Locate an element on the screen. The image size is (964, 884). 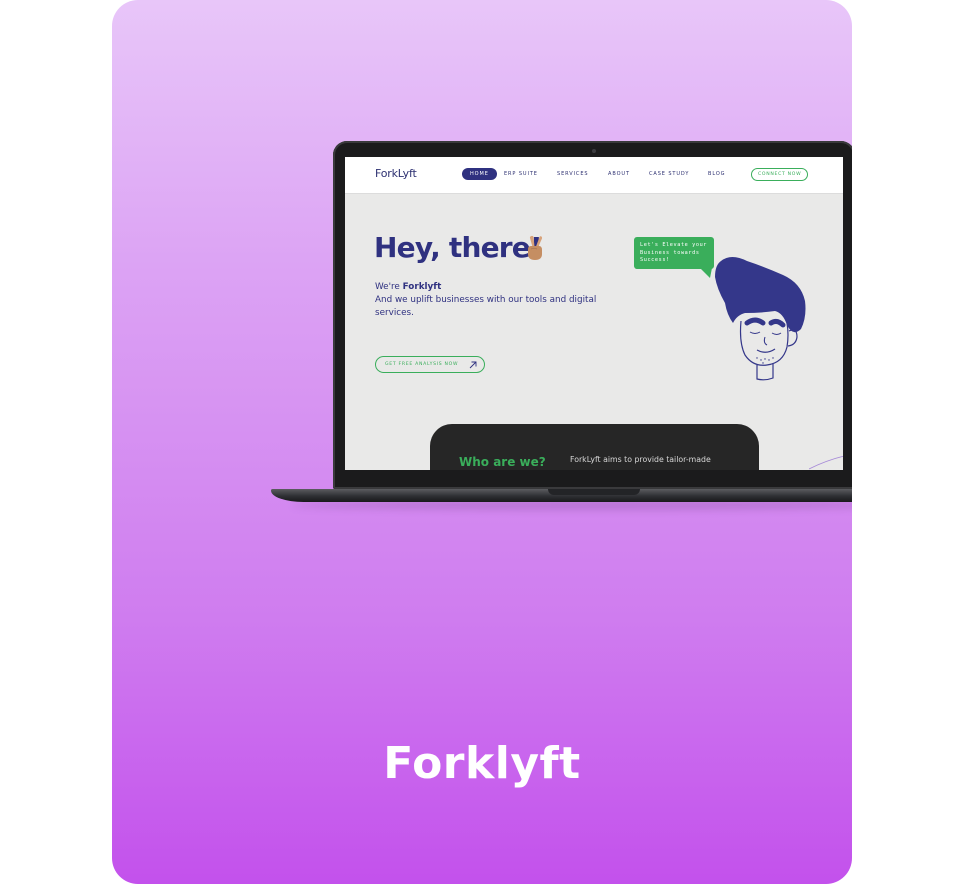
nav-home: HOME is located at coordinates (479, 174).